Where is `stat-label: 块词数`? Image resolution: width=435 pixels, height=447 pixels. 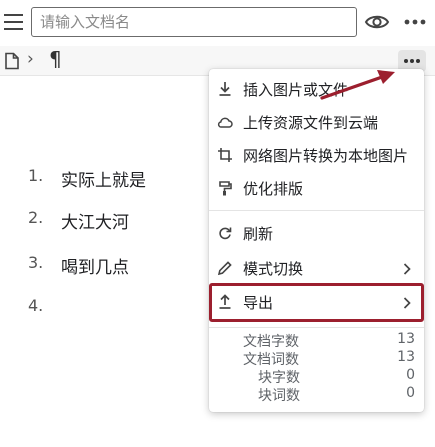
stat-label: 块词数 is located at coordinates (279, 396).